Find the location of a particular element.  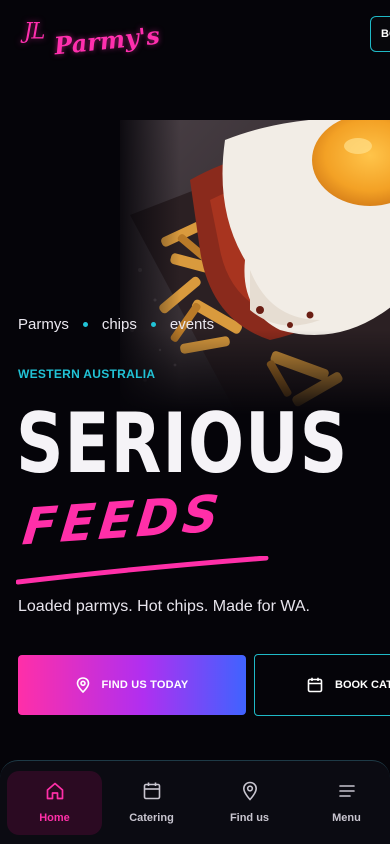

menu-icon is located at coordinates (347, 793).